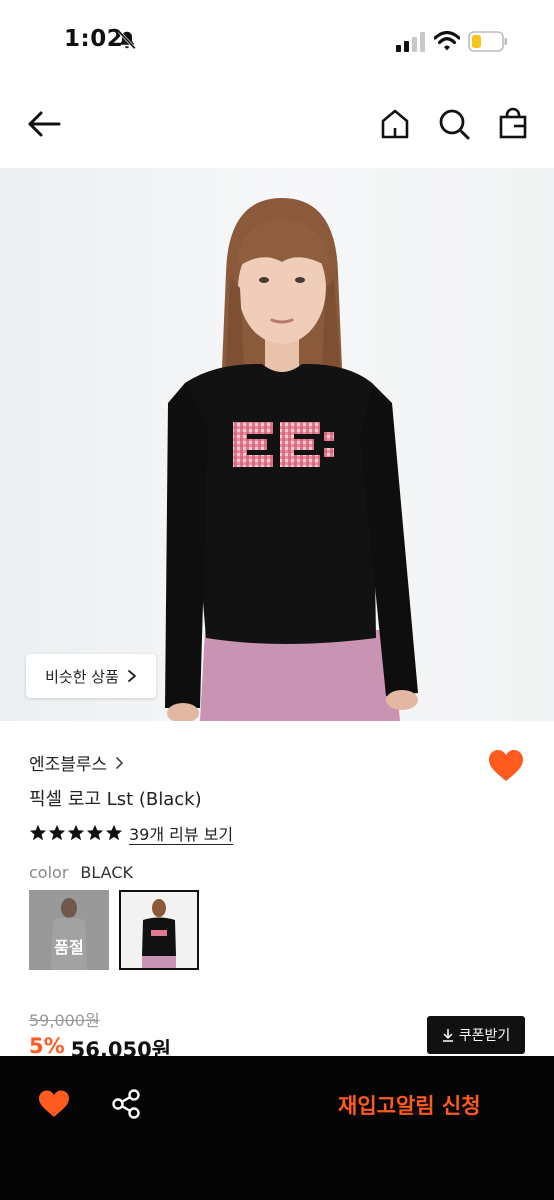 The image size is (554, 1200). Describe the element at coordinates (44, 124) in the screenshot. I see `back-arrow-icon` at that location.